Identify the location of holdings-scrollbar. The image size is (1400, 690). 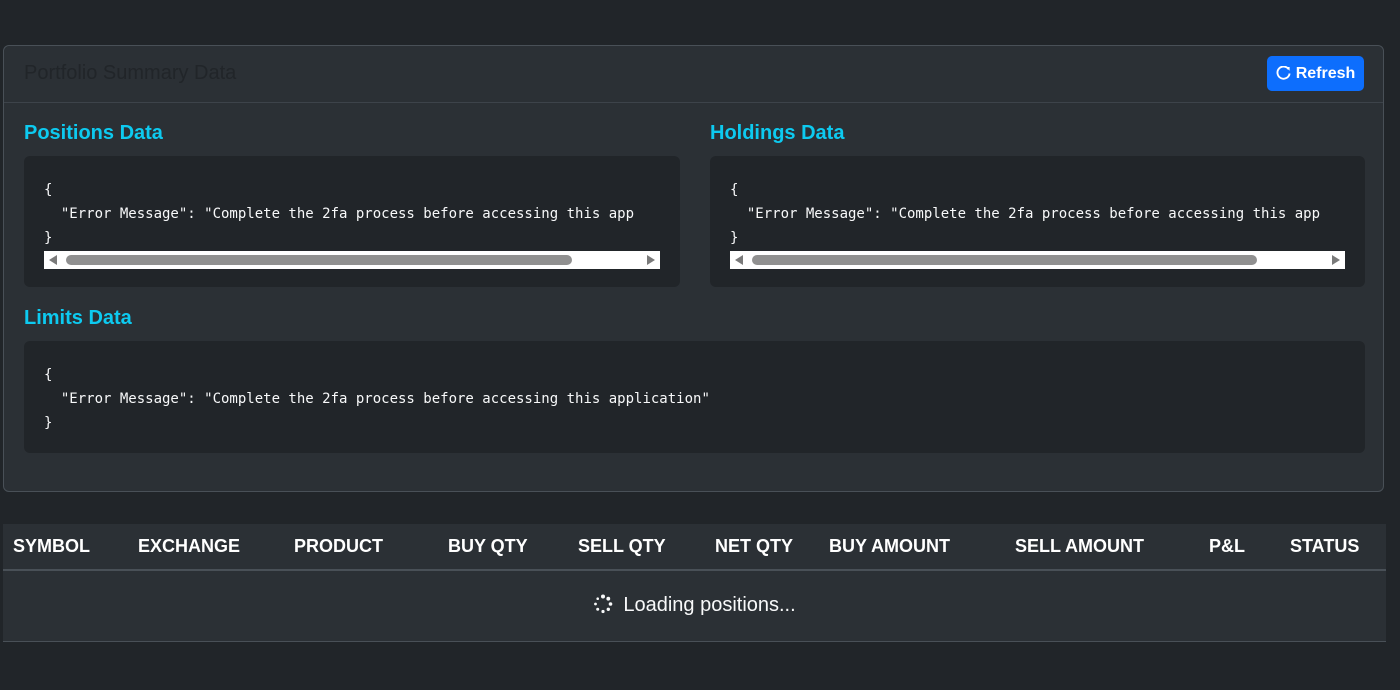
(1037, 260).